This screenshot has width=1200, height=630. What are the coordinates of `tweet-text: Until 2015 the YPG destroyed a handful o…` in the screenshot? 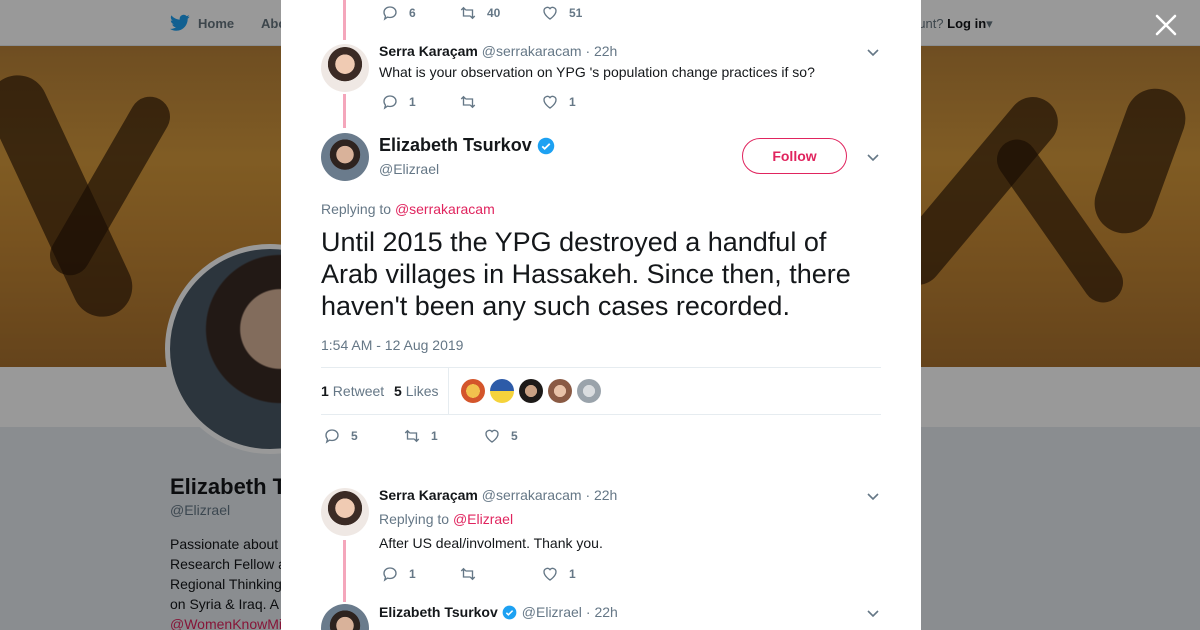 It's located at (586, 274).